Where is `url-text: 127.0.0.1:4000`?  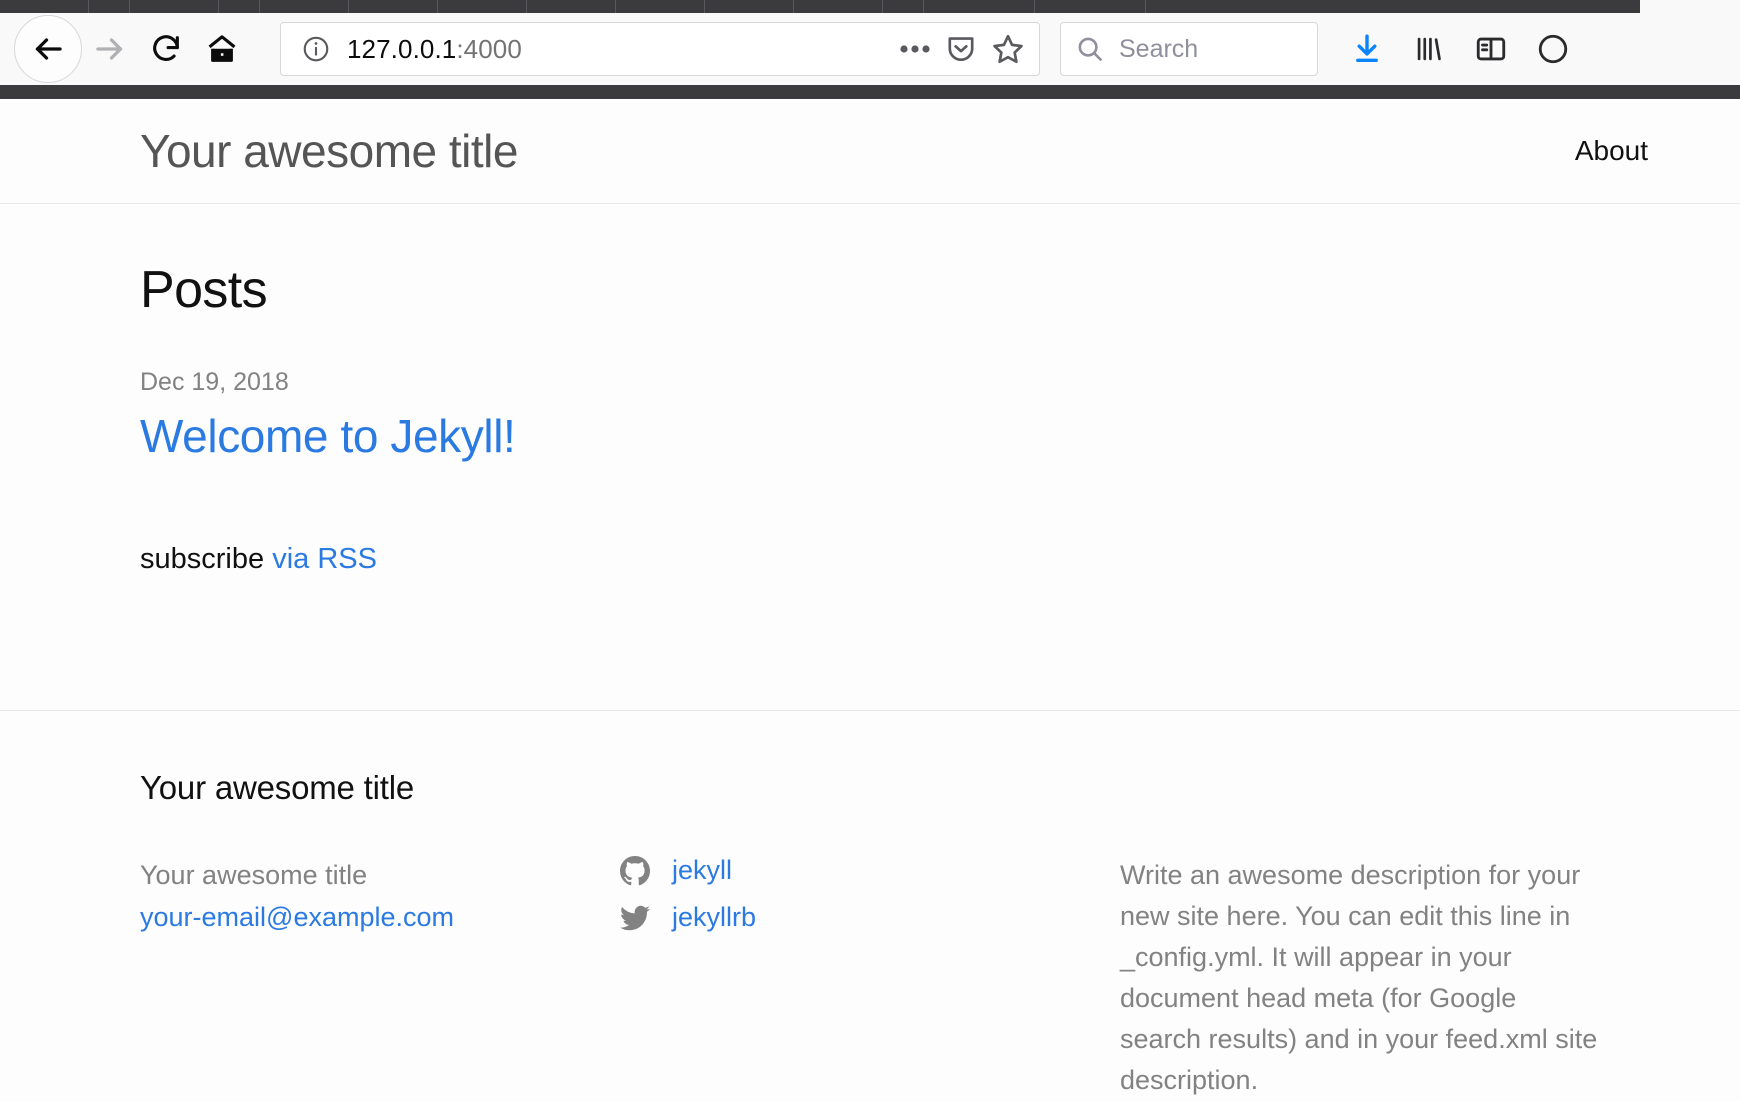 url-text: 127.0.0.1:4000 is located at coordinates (616, 49).